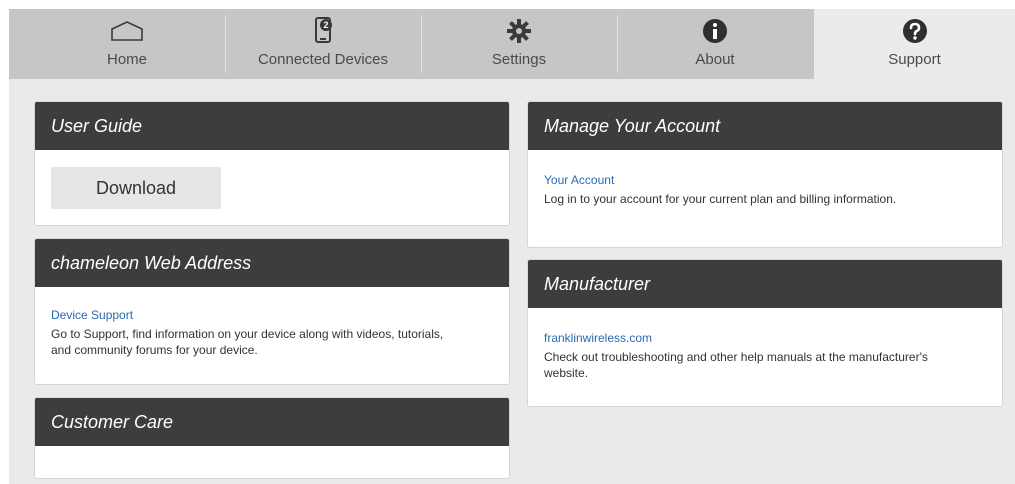 The height and width of the screenshot is (484, 1015). What do you see at coordinates (272, 163) in the screenshot?
I see `user-guide-panel: User Guide Download` at bounding box center [272, 163].